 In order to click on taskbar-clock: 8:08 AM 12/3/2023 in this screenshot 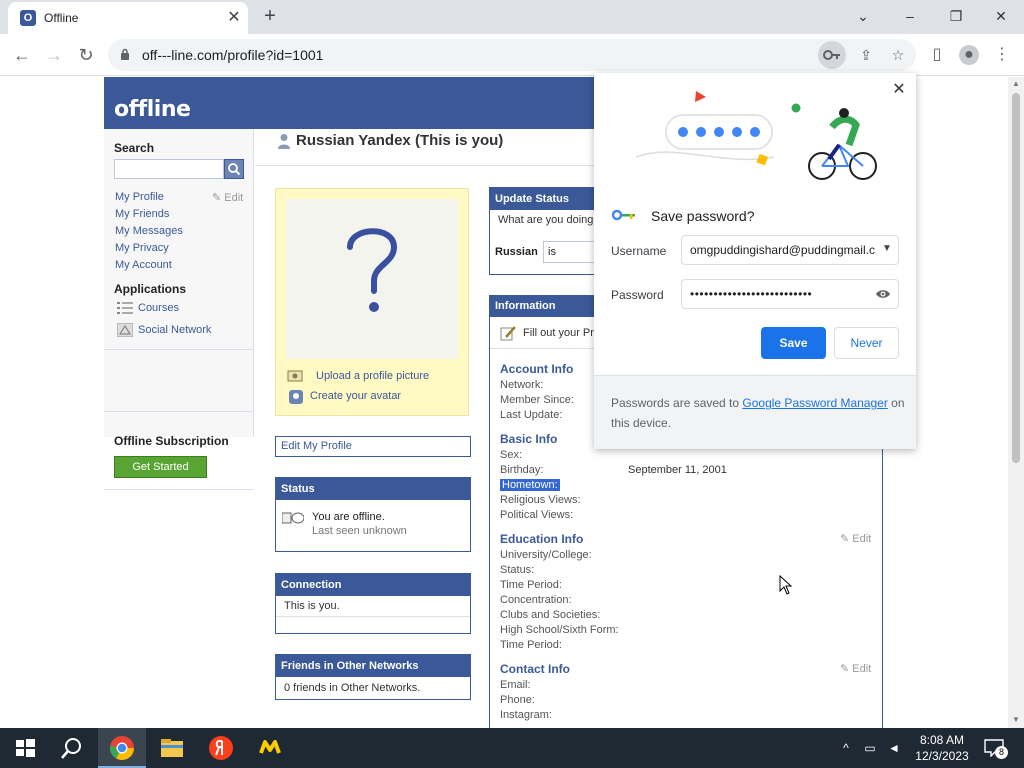, I will do `click(942, 748)`.